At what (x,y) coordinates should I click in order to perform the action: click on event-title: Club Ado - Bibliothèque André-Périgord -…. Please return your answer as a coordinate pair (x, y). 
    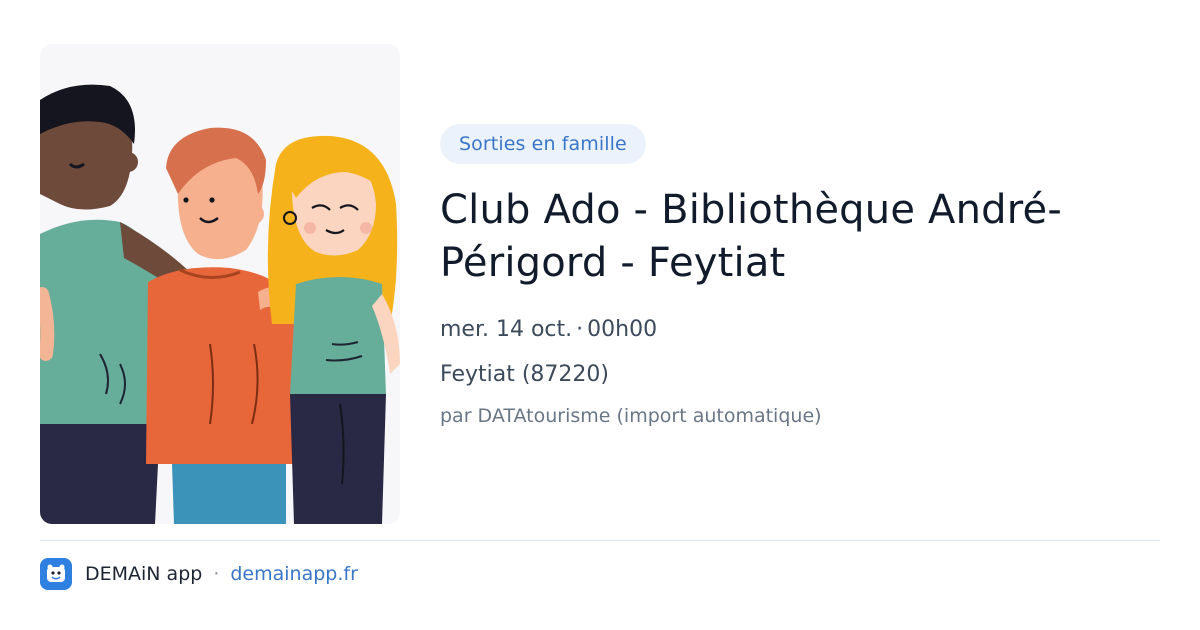
    Looking at the image, I should click on (780, 237).